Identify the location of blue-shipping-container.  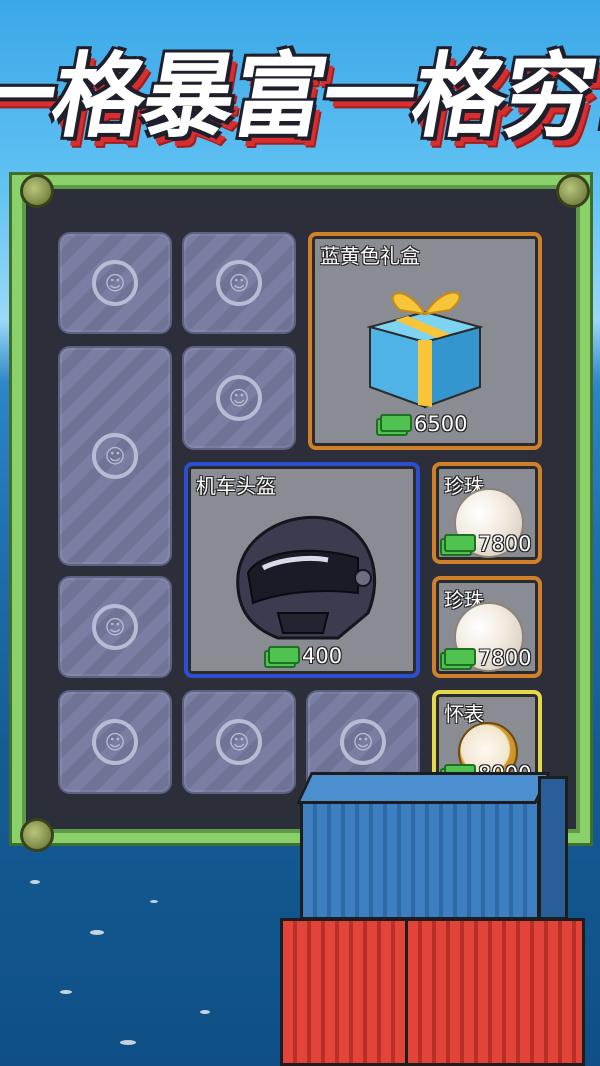
(420, 860).